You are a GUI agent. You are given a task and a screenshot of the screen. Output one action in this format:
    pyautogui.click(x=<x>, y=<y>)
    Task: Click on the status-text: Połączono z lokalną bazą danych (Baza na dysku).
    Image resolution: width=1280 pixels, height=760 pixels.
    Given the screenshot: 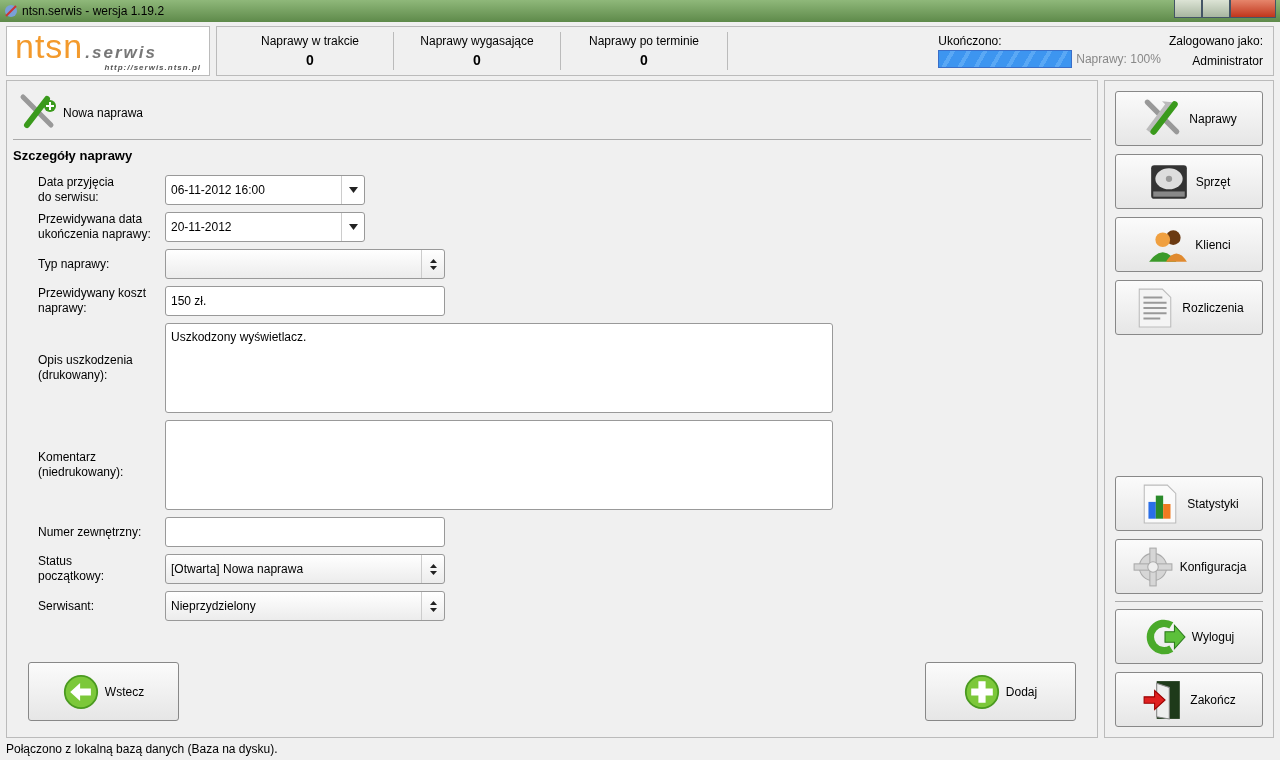 What is the action you would take?
    pyautogui.click(x=142, y=749)
    